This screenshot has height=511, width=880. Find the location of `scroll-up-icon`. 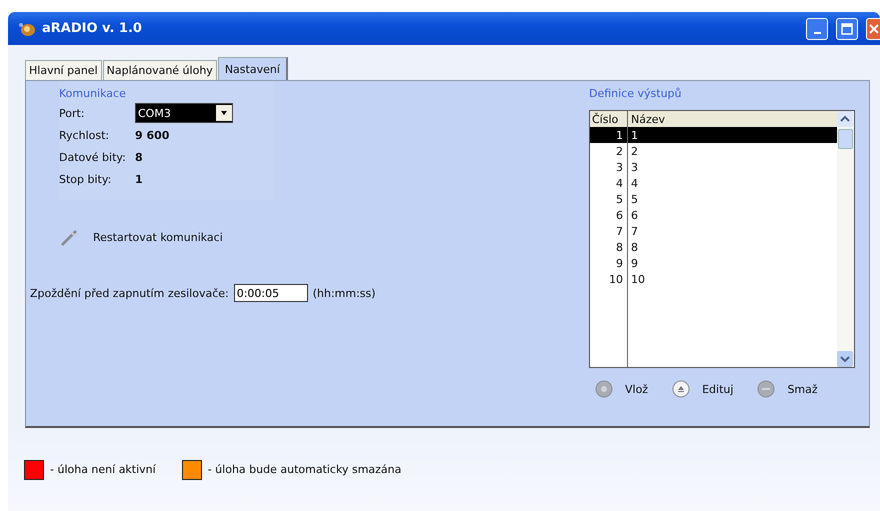

scroll-up-icon is located at coordinates (845, 119).